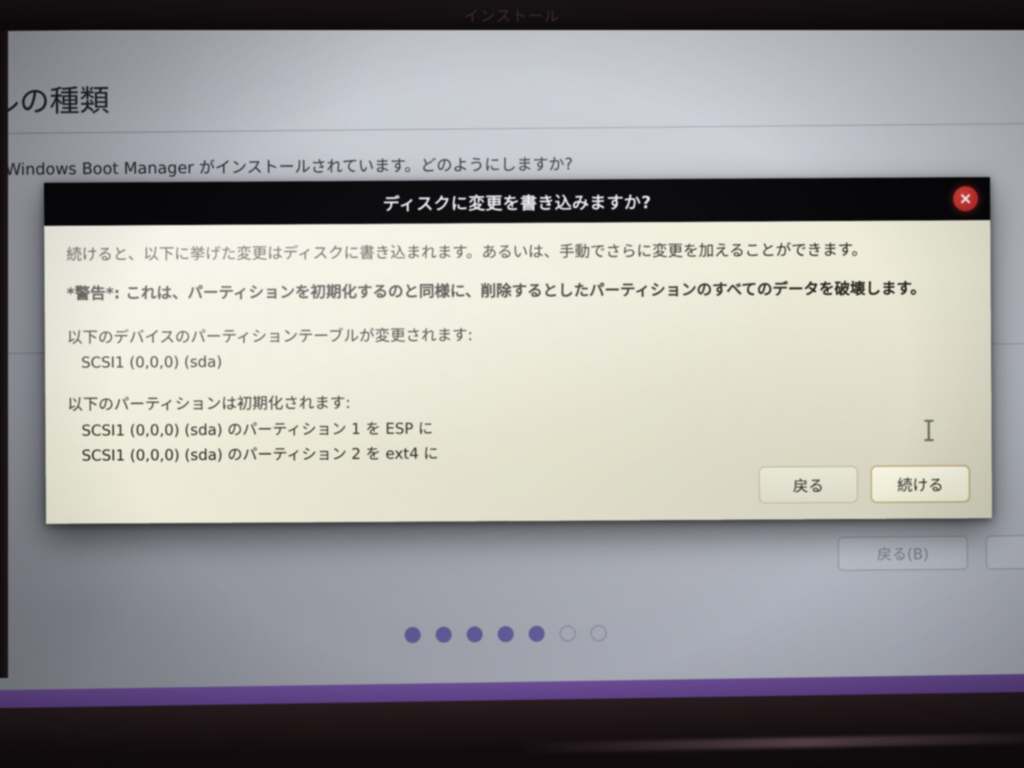  Describe the element at coordinates (55, 102) in the screenshot. I see `page-title: ーールの種類` at that location.